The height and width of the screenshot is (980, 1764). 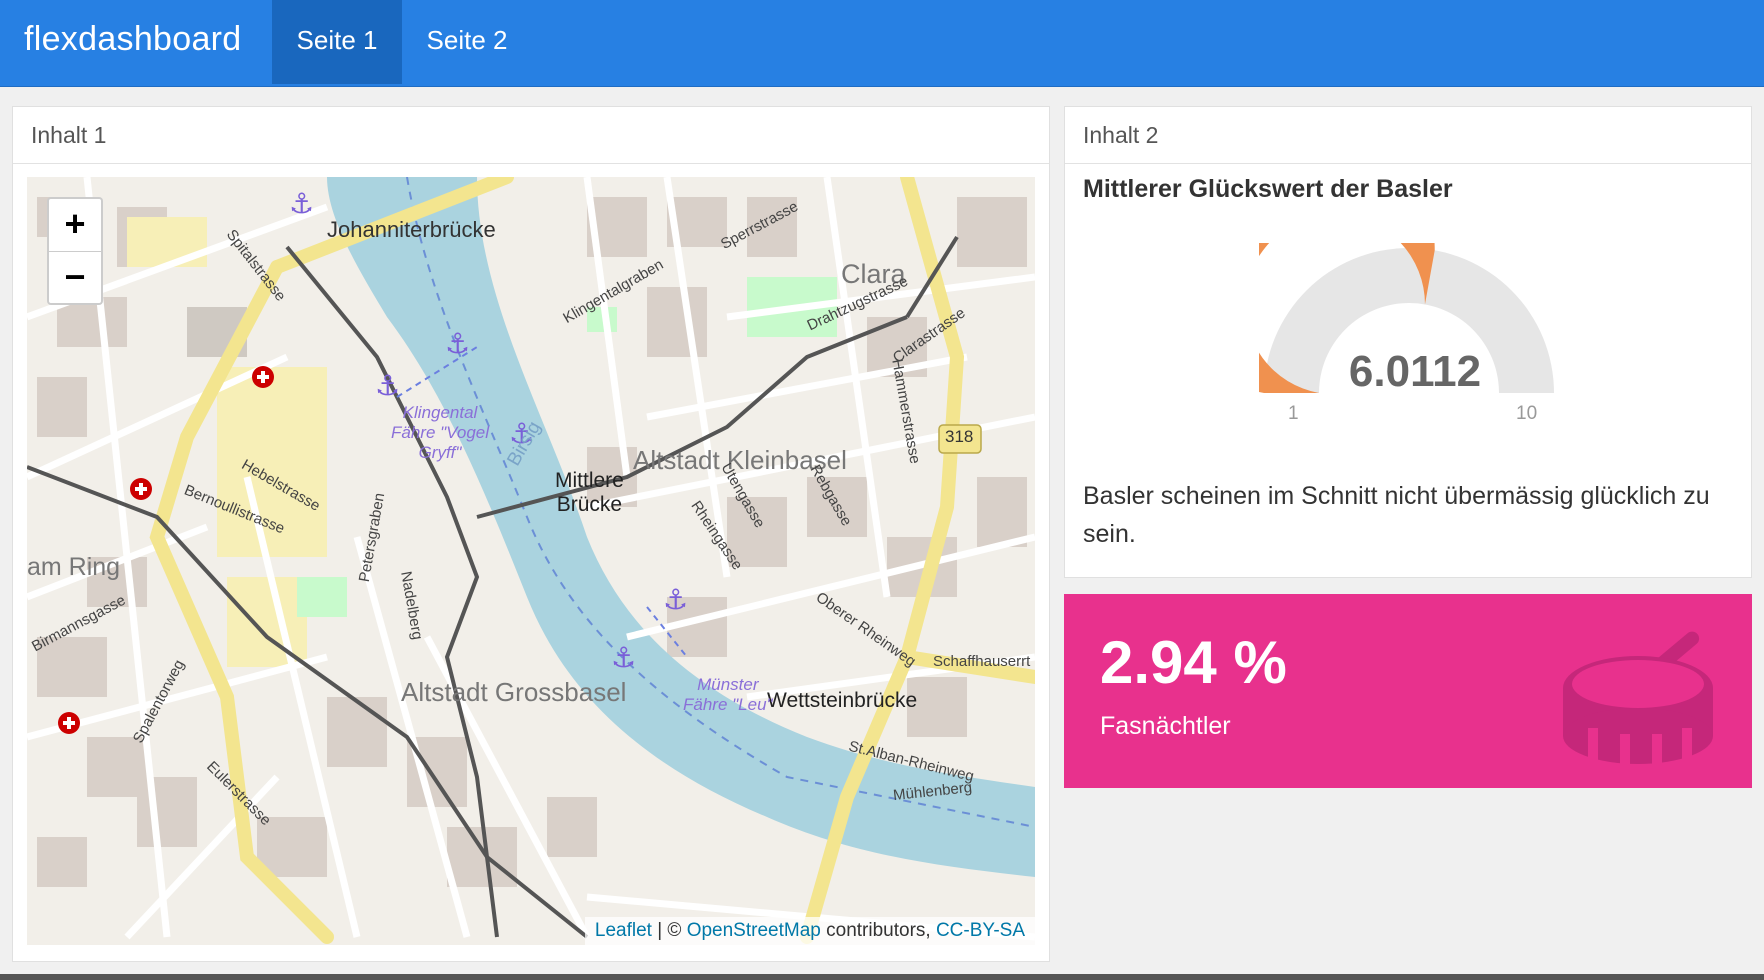 I want to click on zoom-control: + −, so click(x=75, y=251).